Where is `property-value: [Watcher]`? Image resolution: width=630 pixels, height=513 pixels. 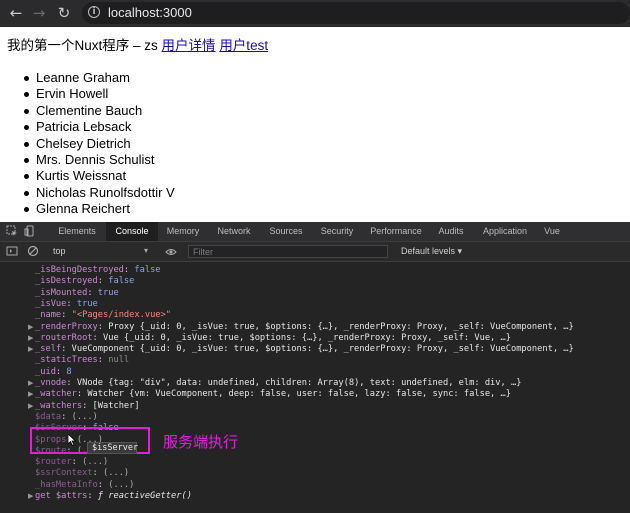
property-value: [Watcher] is located at coordinates (116, 405).